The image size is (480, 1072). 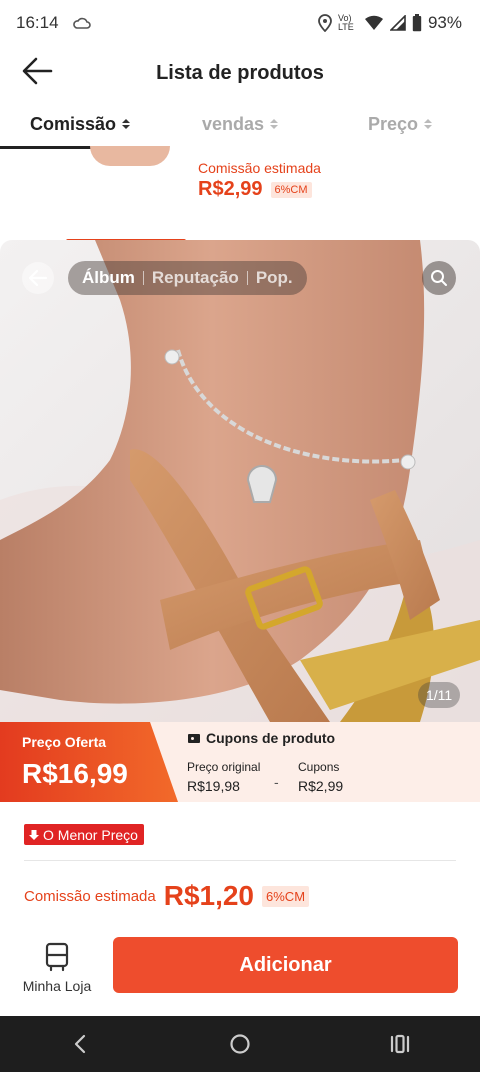 What do you see at coordinates (319, 767) in the screenshot?
I see `coupon-label: Cupons` at bounding box center [319, 767].